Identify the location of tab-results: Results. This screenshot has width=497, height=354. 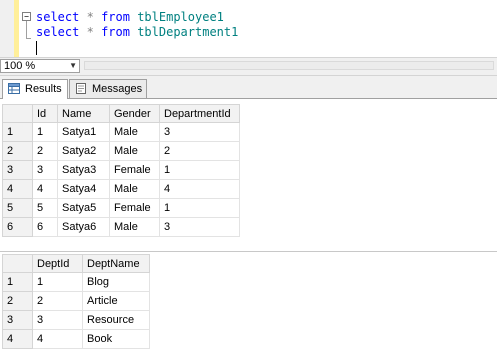
(35, 89).